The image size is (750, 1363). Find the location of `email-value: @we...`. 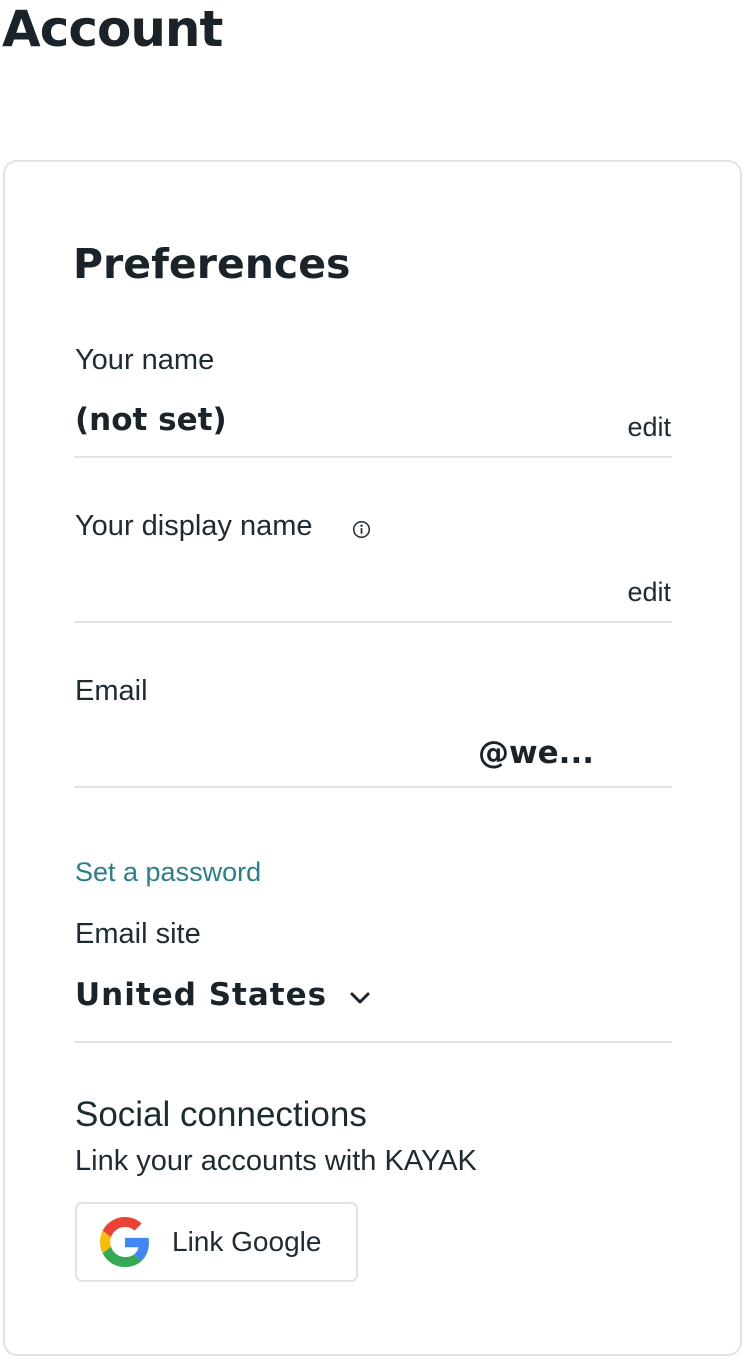

email-value: @we... is located at coordinates (536, 753).